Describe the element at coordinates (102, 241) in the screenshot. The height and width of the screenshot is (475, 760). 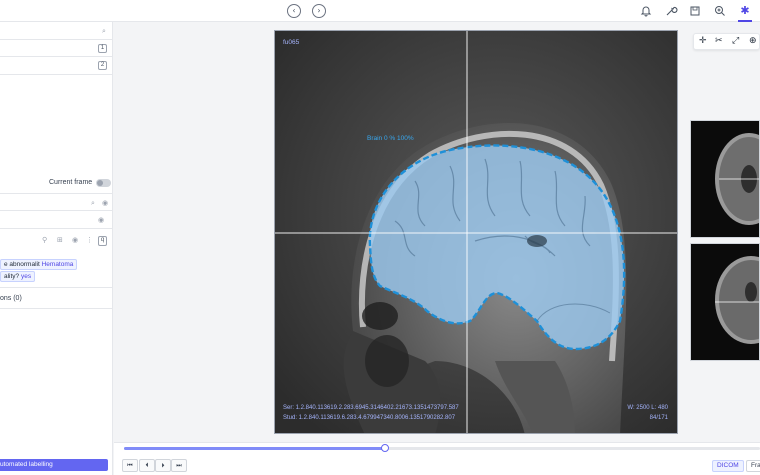
I see `hotkey-badge: q` at that location.